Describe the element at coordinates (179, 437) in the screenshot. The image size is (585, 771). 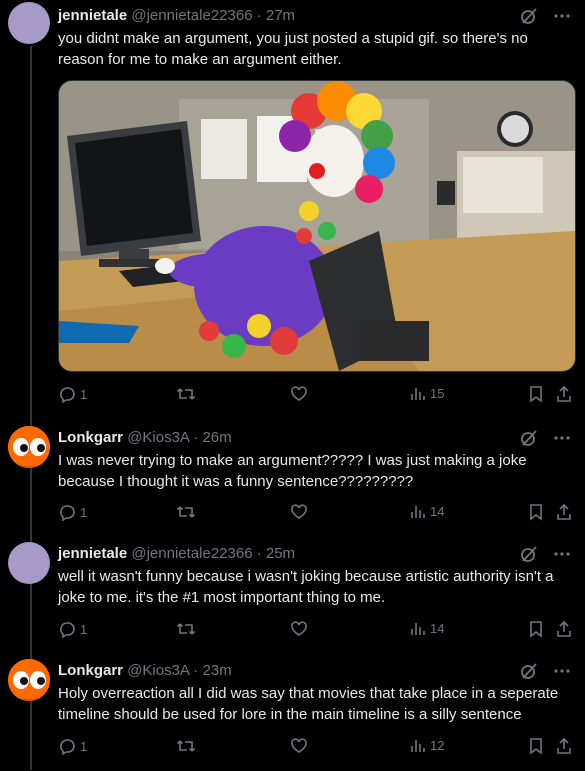
I see `handle-time: @Kios3A · 26m` at that location.